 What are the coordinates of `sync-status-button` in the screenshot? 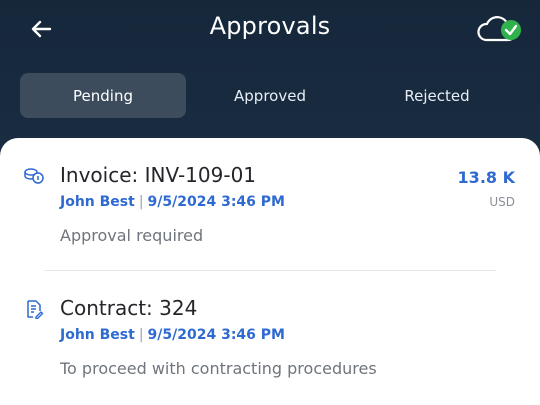 It's located at (499, 29).